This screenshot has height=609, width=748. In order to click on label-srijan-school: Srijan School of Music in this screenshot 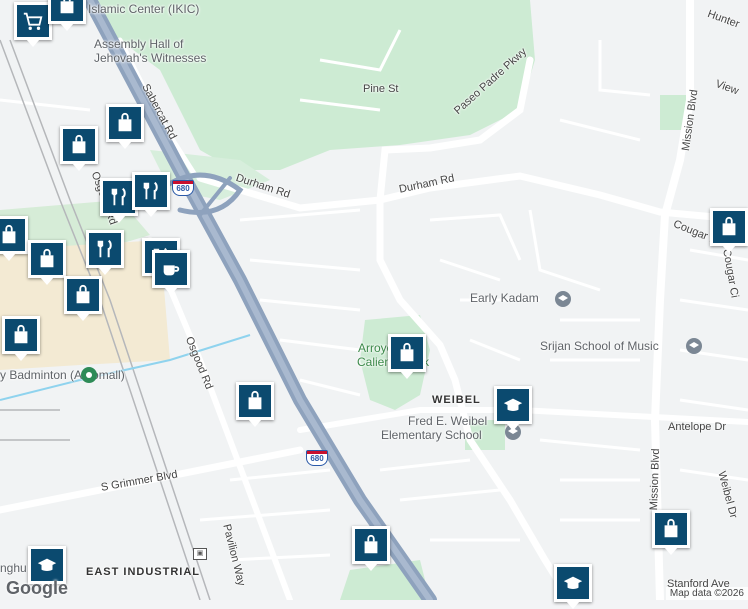, I will do `click(599, 346)`.